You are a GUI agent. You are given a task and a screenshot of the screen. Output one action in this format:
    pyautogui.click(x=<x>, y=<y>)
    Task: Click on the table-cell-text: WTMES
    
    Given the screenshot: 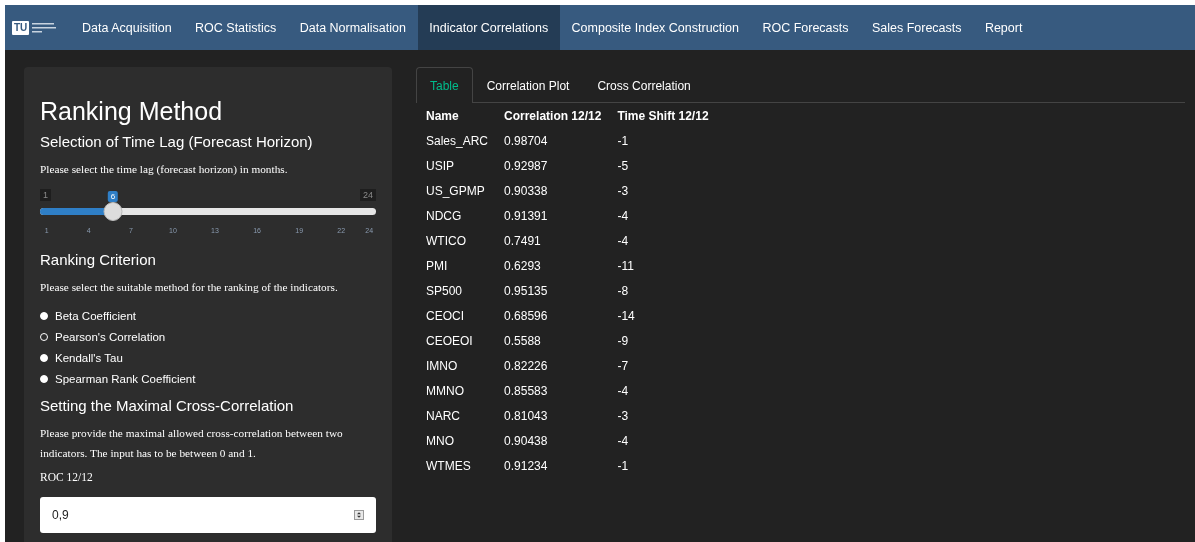 What is the action you would take?
    pyautogui.click(x=448, y=466)
    